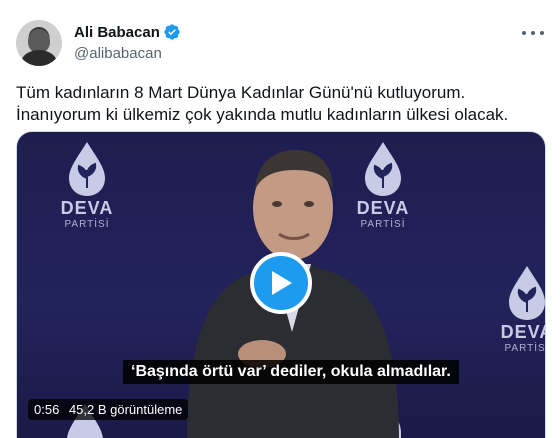 Image resolution: width=560 pixels, height=438 pixels. I want to click on play-button, so click(281, 283).